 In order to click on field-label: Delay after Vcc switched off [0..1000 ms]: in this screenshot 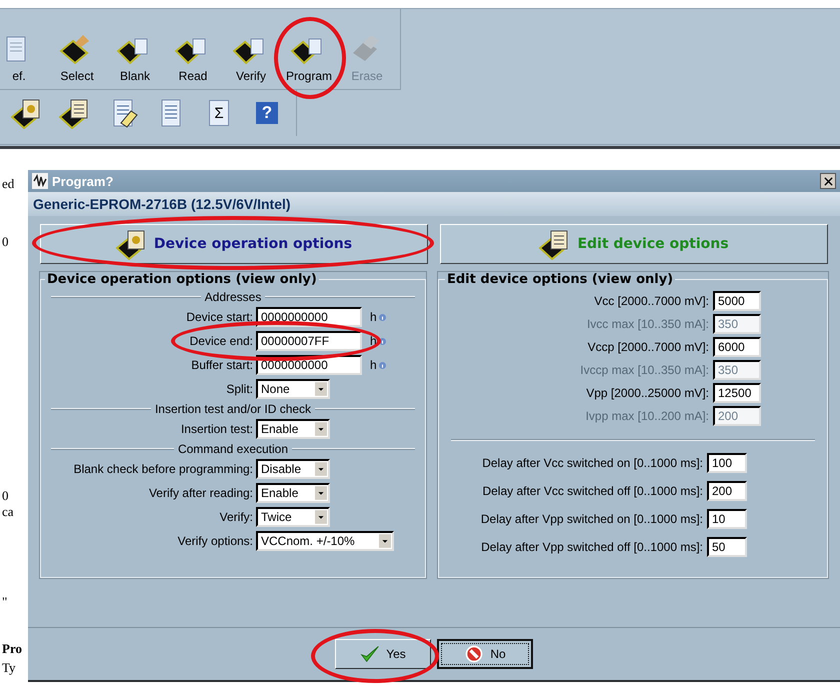, I will do `click(592, 491)`.